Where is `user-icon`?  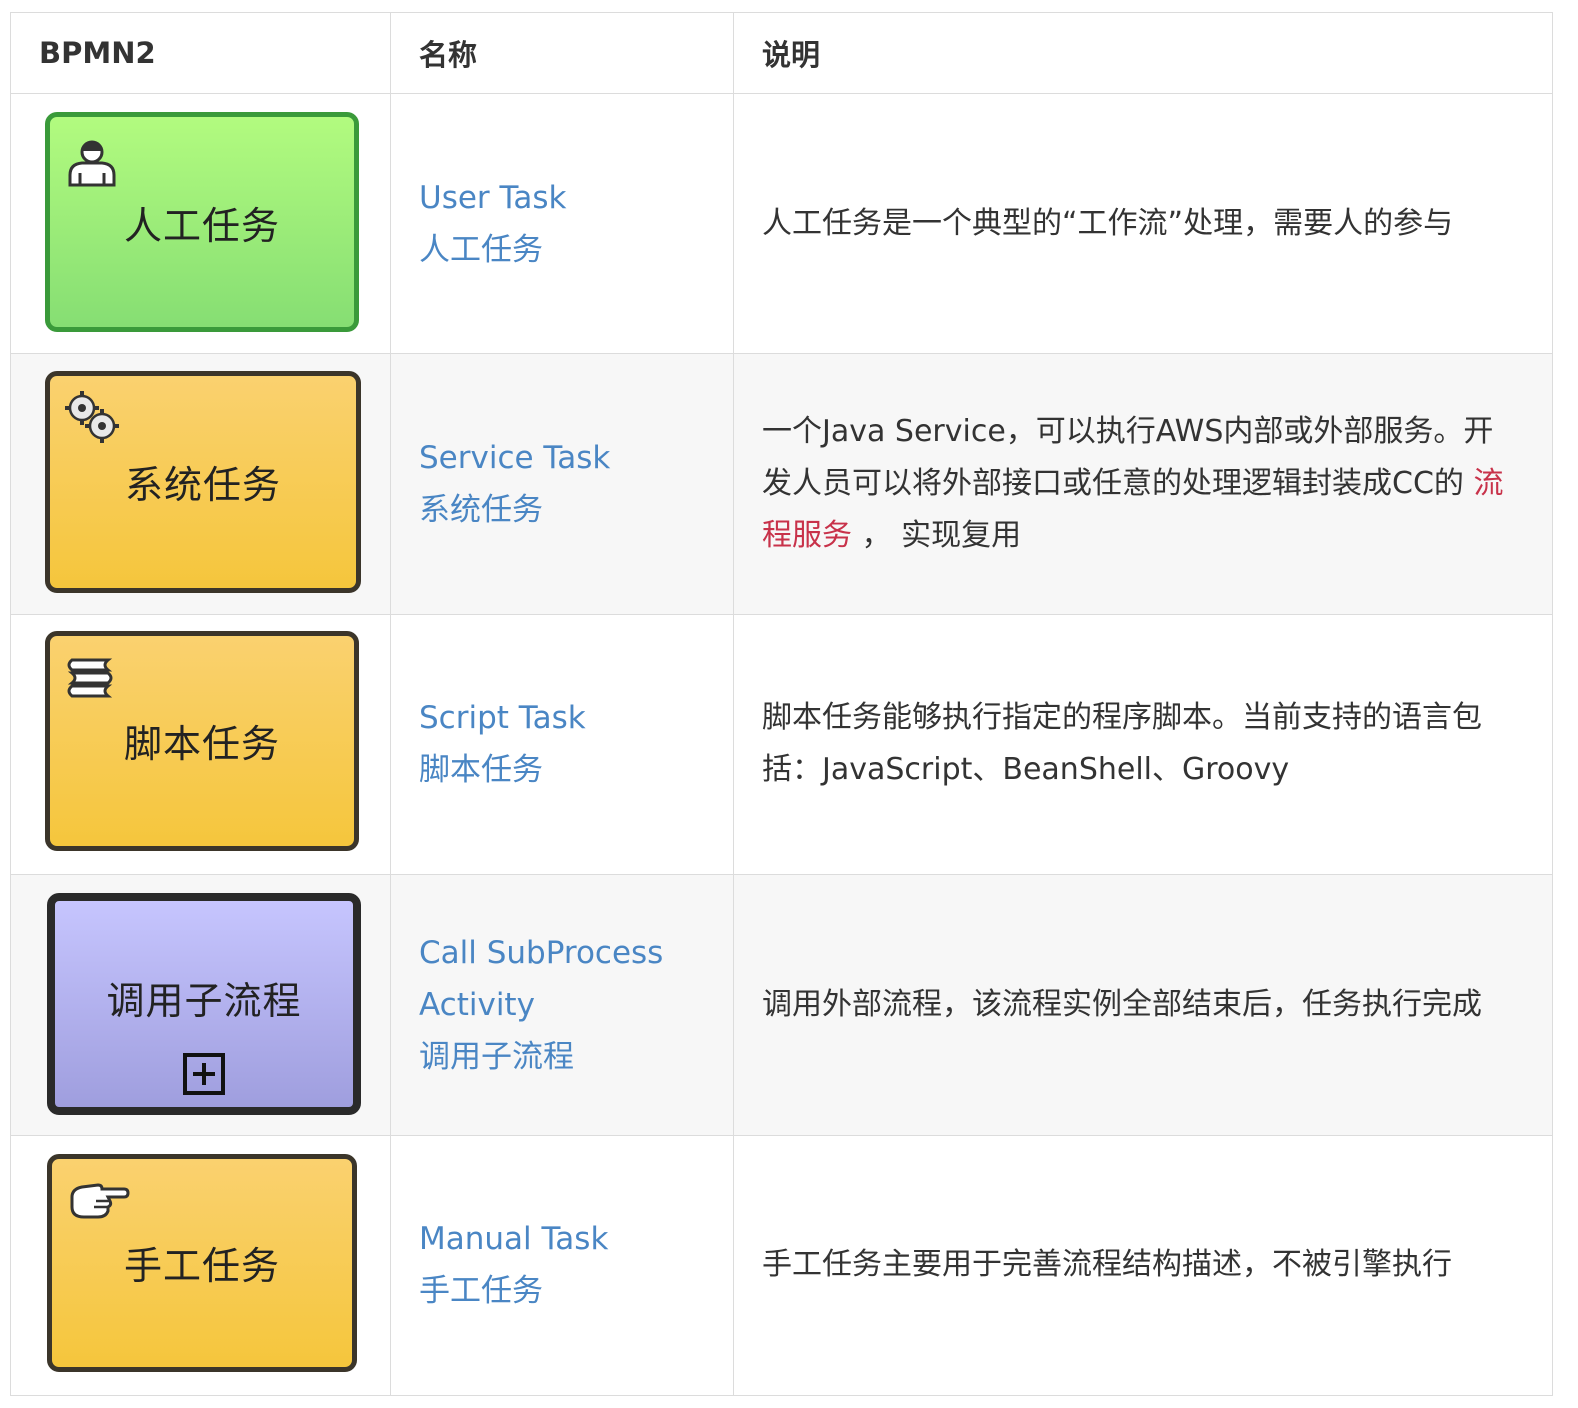
user-icon is located at coordinates (92, 164).